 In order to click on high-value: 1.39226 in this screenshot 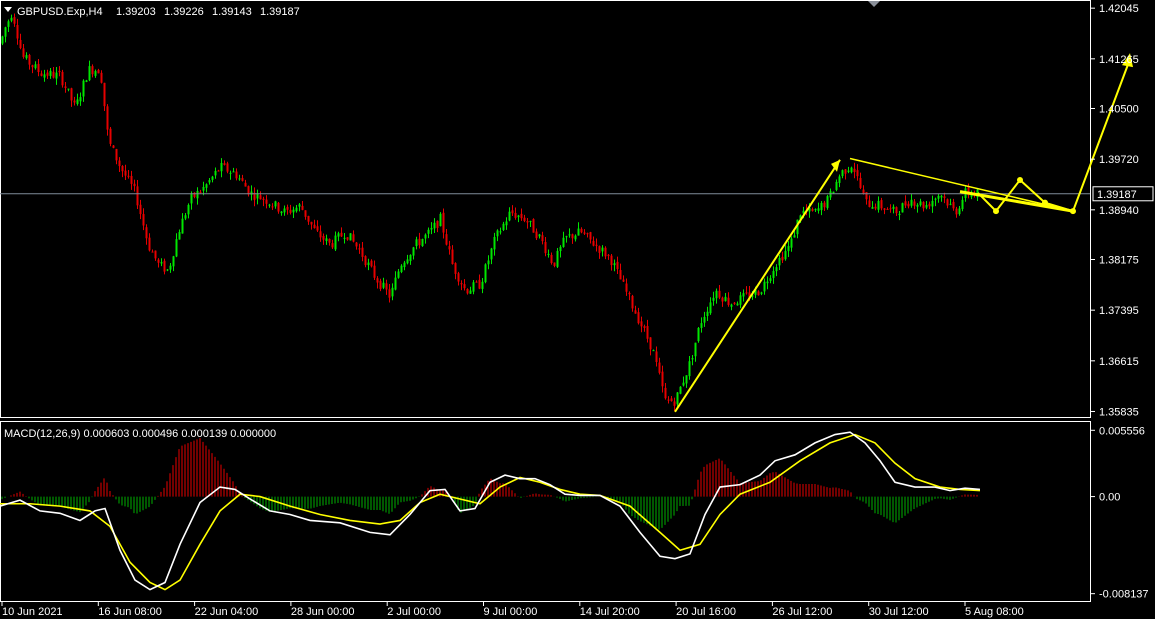, I will do `click(184, 12)`.